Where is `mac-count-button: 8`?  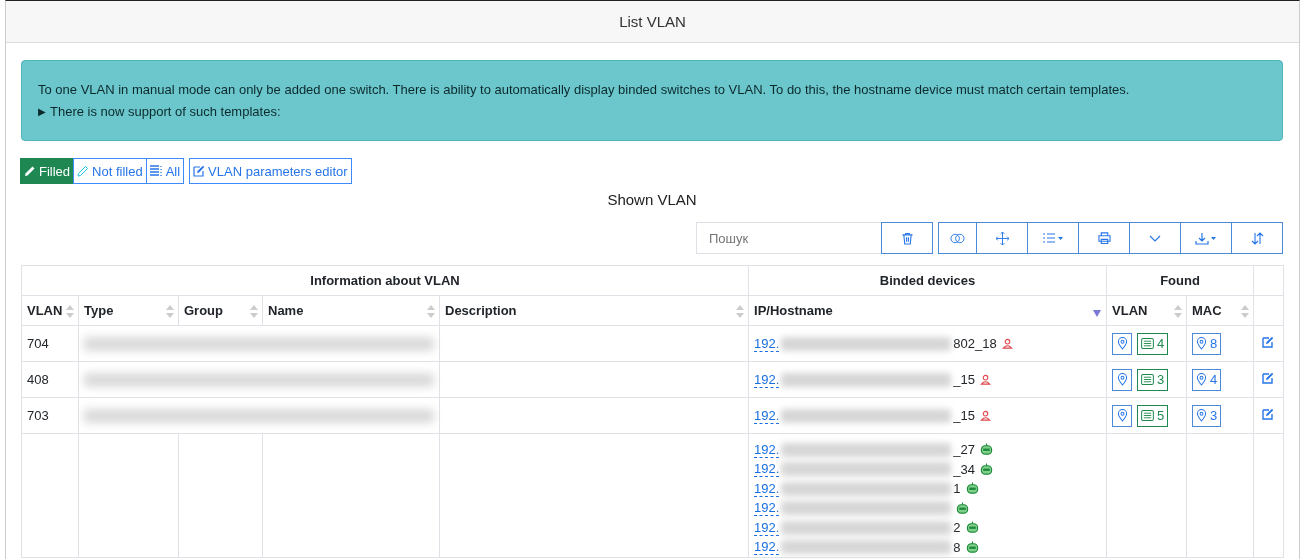 mac-count-button: 8 is located at coordinates (1207, 343).